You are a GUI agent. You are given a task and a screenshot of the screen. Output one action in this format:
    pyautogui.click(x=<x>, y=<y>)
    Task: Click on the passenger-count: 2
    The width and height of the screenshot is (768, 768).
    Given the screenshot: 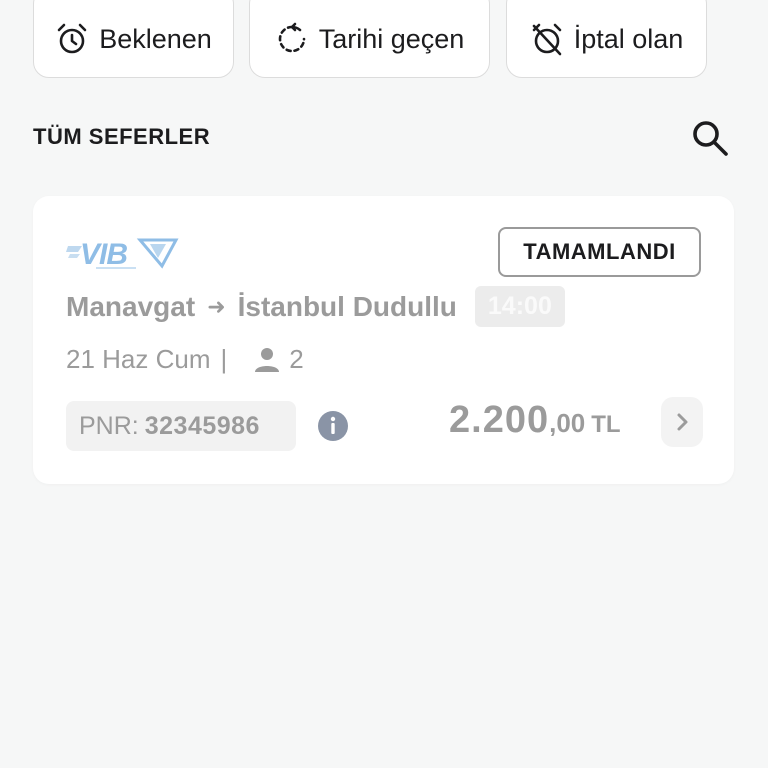 What is the action you would take?
    pyautogui.click(x=296, y=359)
    